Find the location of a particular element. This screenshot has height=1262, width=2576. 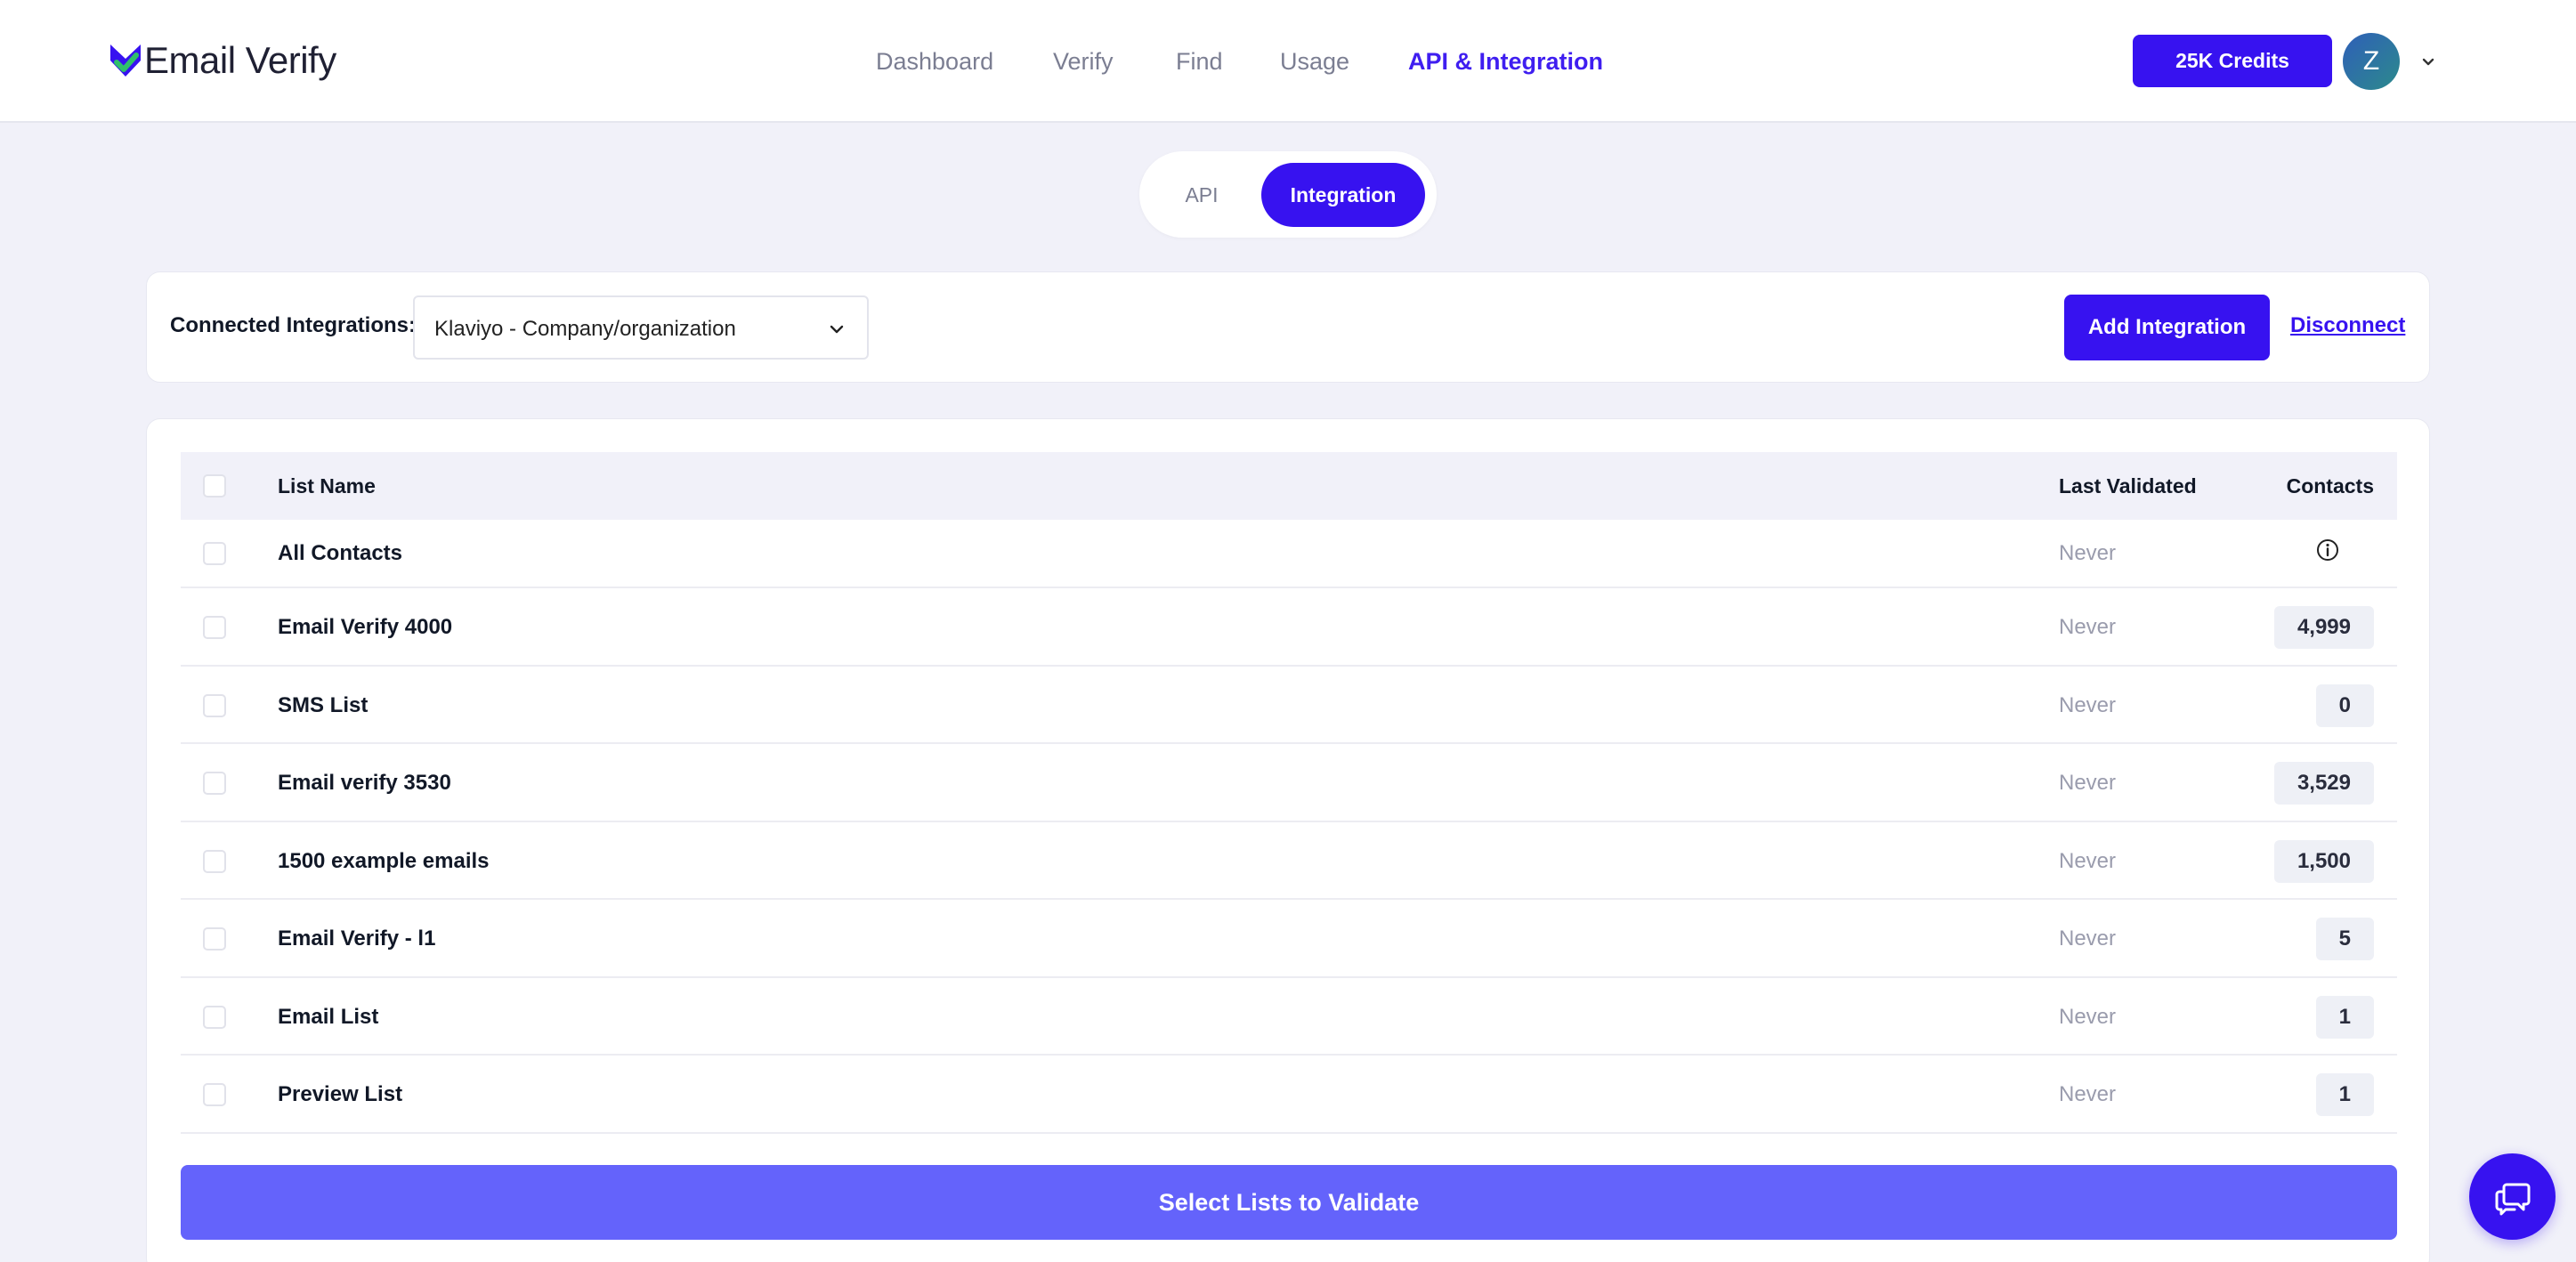

integration-select: Klaviyo - Company/organization is located at coordinates (641, 327).